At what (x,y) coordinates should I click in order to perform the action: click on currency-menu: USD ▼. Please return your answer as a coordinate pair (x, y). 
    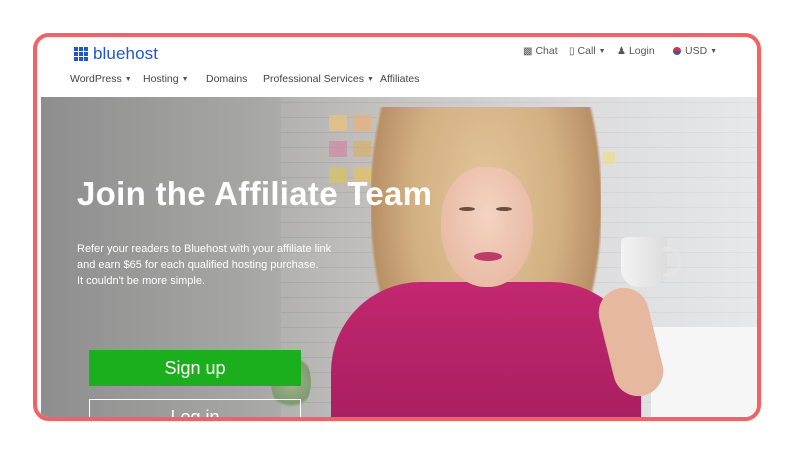
    Looking at the image, I should click on (695, 51).